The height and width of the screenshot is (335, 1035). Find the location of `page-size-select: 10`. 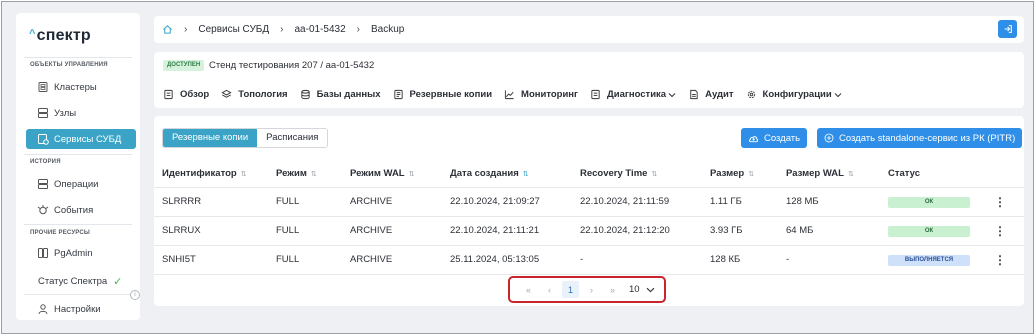

page-size-select: 10 is located at coordinates (642, 289).